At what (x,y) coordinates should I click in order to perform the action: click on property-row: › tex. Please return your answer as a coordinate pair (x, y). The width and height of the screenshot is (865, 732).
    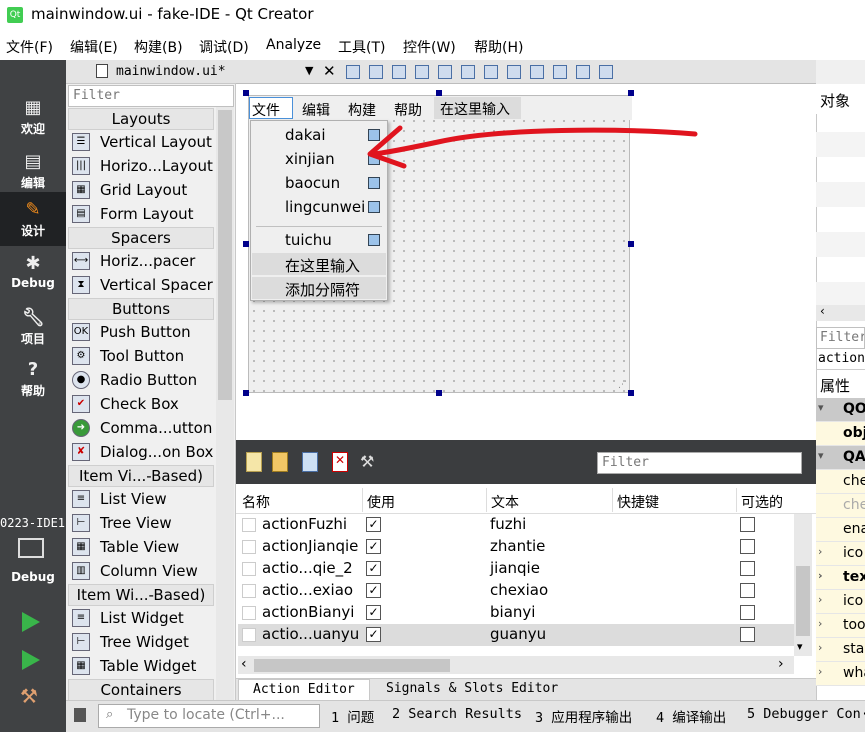
    Looking at the image, I should click on (840, 578).